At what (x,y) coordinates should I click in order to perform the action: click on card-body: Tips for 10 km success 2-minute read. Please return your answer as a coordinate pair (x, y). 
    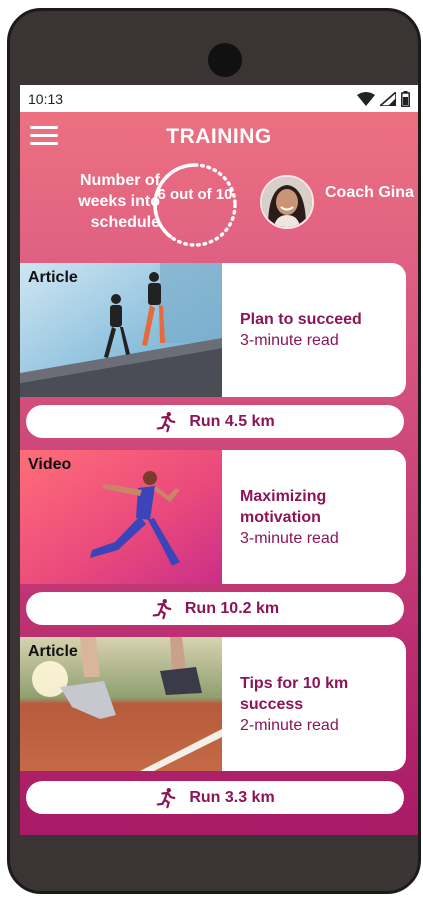
    Looking at the image, I should click on (319, 704).